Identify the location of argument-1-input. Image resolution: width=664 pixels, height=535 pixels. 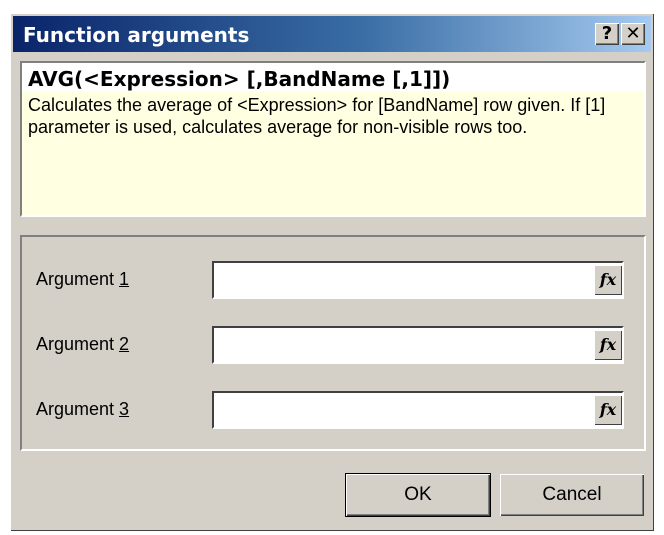
(418, 280).